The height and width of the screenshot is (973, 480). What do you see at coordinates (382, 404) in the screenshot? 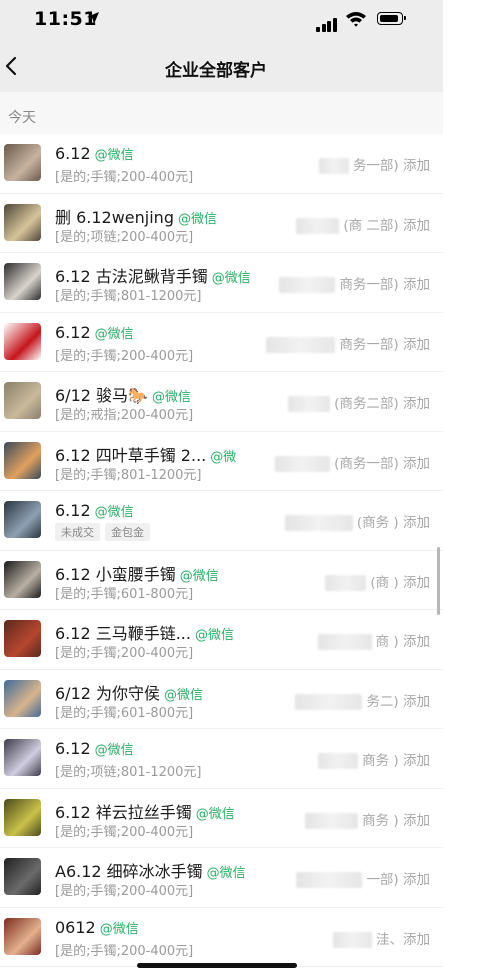
I see `department-add-text: (商务二部) 添加` at bounding box center [382, 404].